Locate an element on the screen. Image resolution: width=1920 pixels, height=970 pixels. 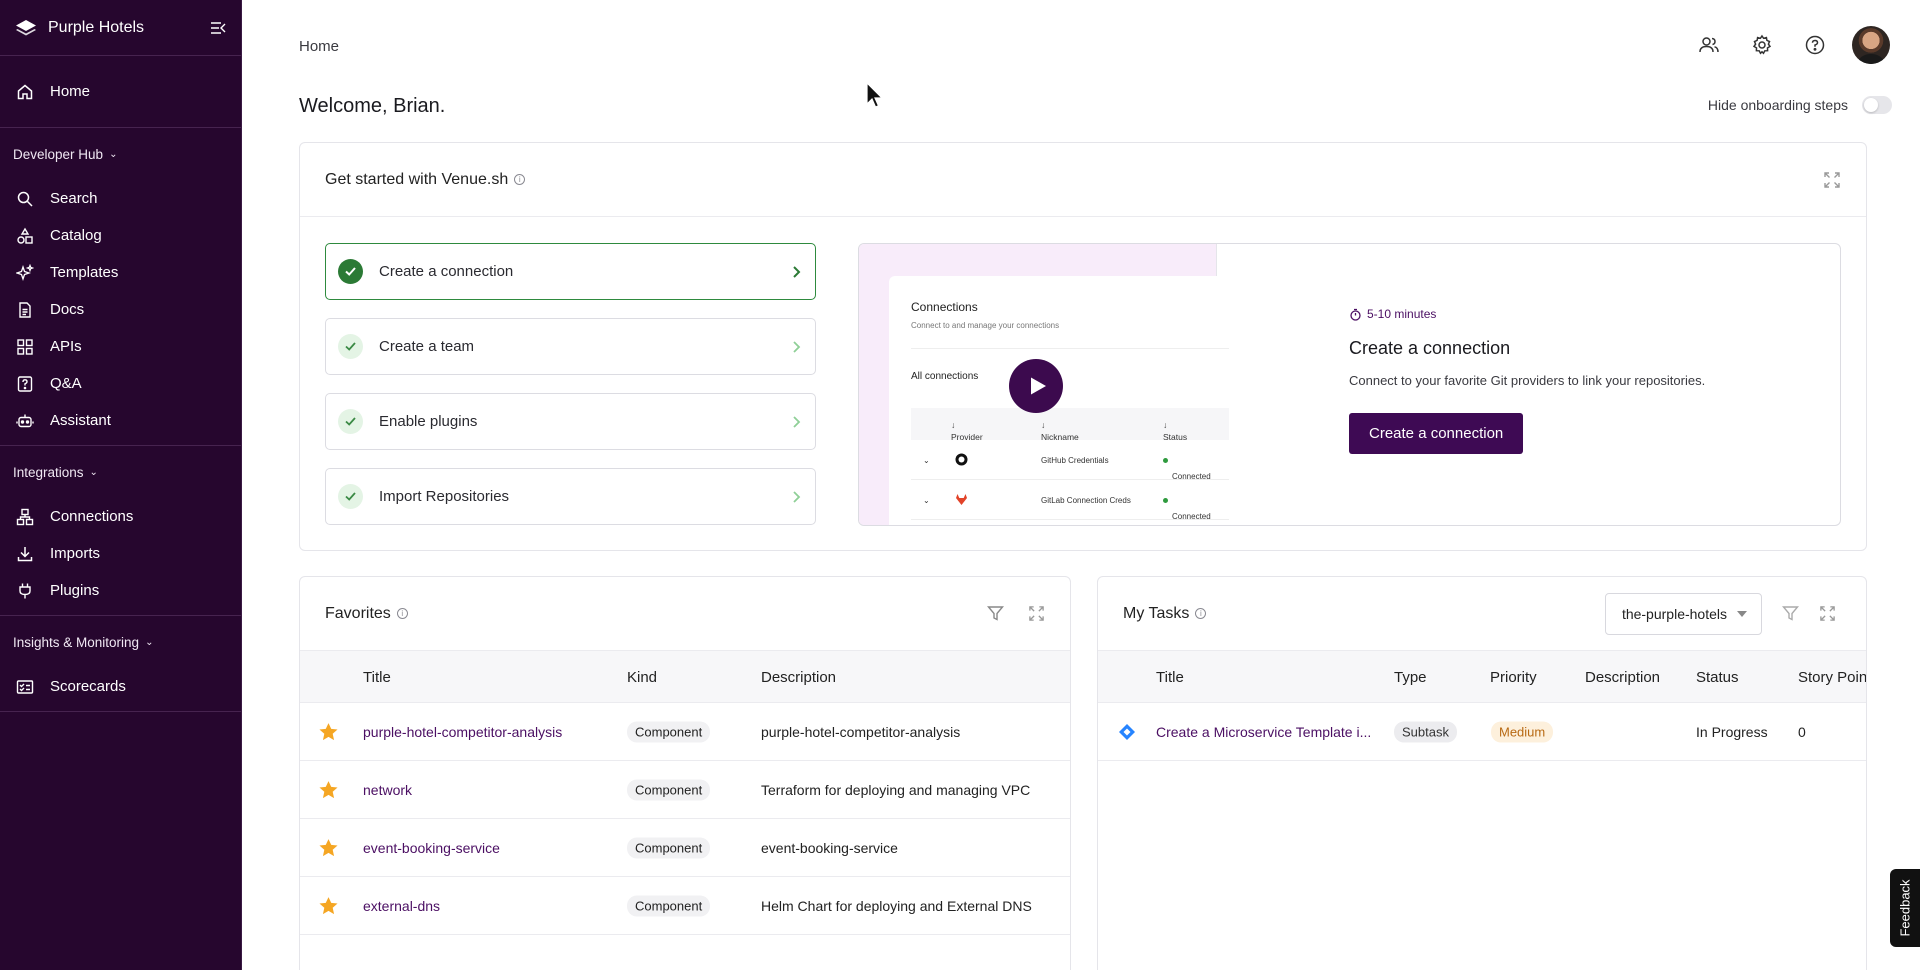
top-actions is located at coordinates (1778, 45).